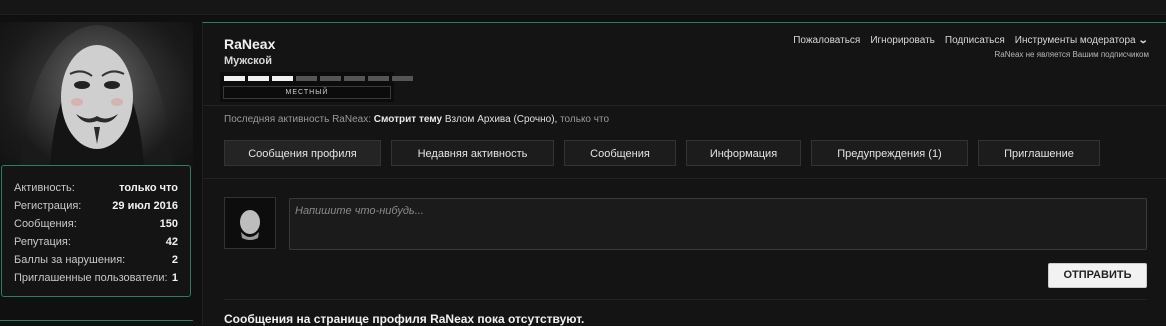 The width and height of the screenshot is (1166, 326). What do you see at coordinates (96, 188) in the screenshot?
I see `stat-row-activity: Активность: только что` at bounding box center [96, 188].